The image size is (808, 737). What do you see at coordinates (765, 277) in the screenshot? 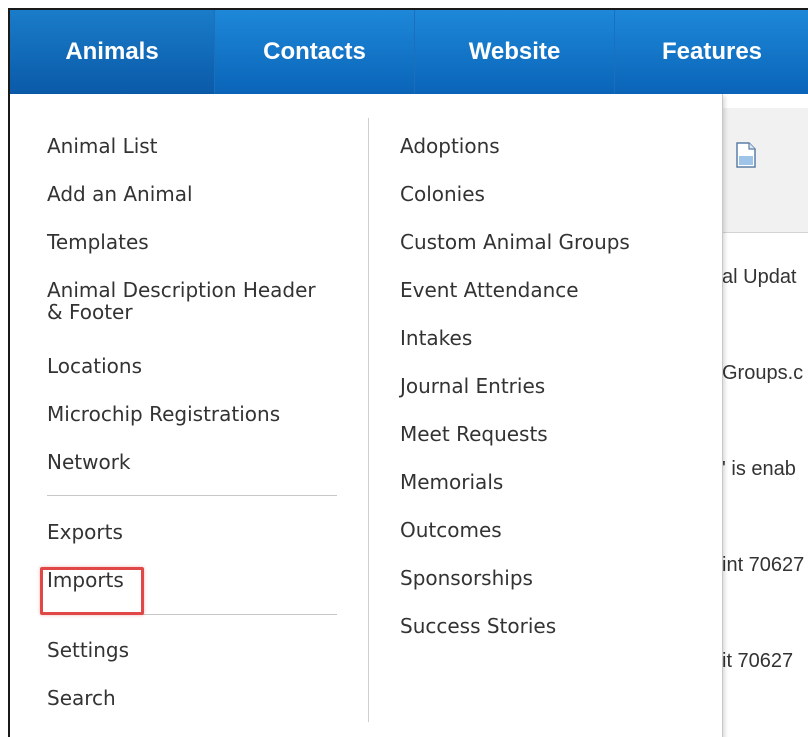
I see `toolbar-label: al Updat` at bounding box center [765, 277].